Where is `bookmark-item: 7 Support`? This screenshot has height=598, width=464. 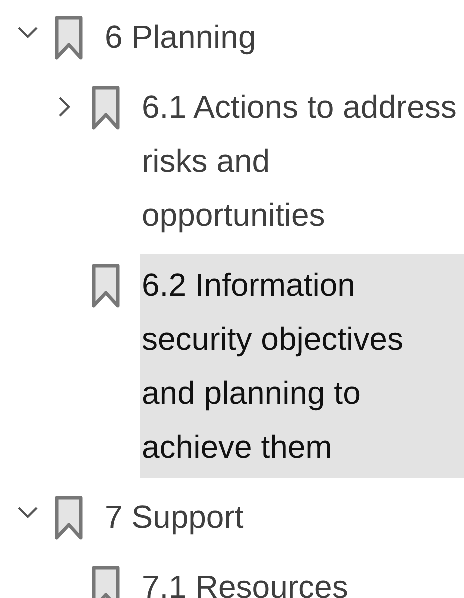 bookmark-item: 7 Support is located at coordinates (283, 517).